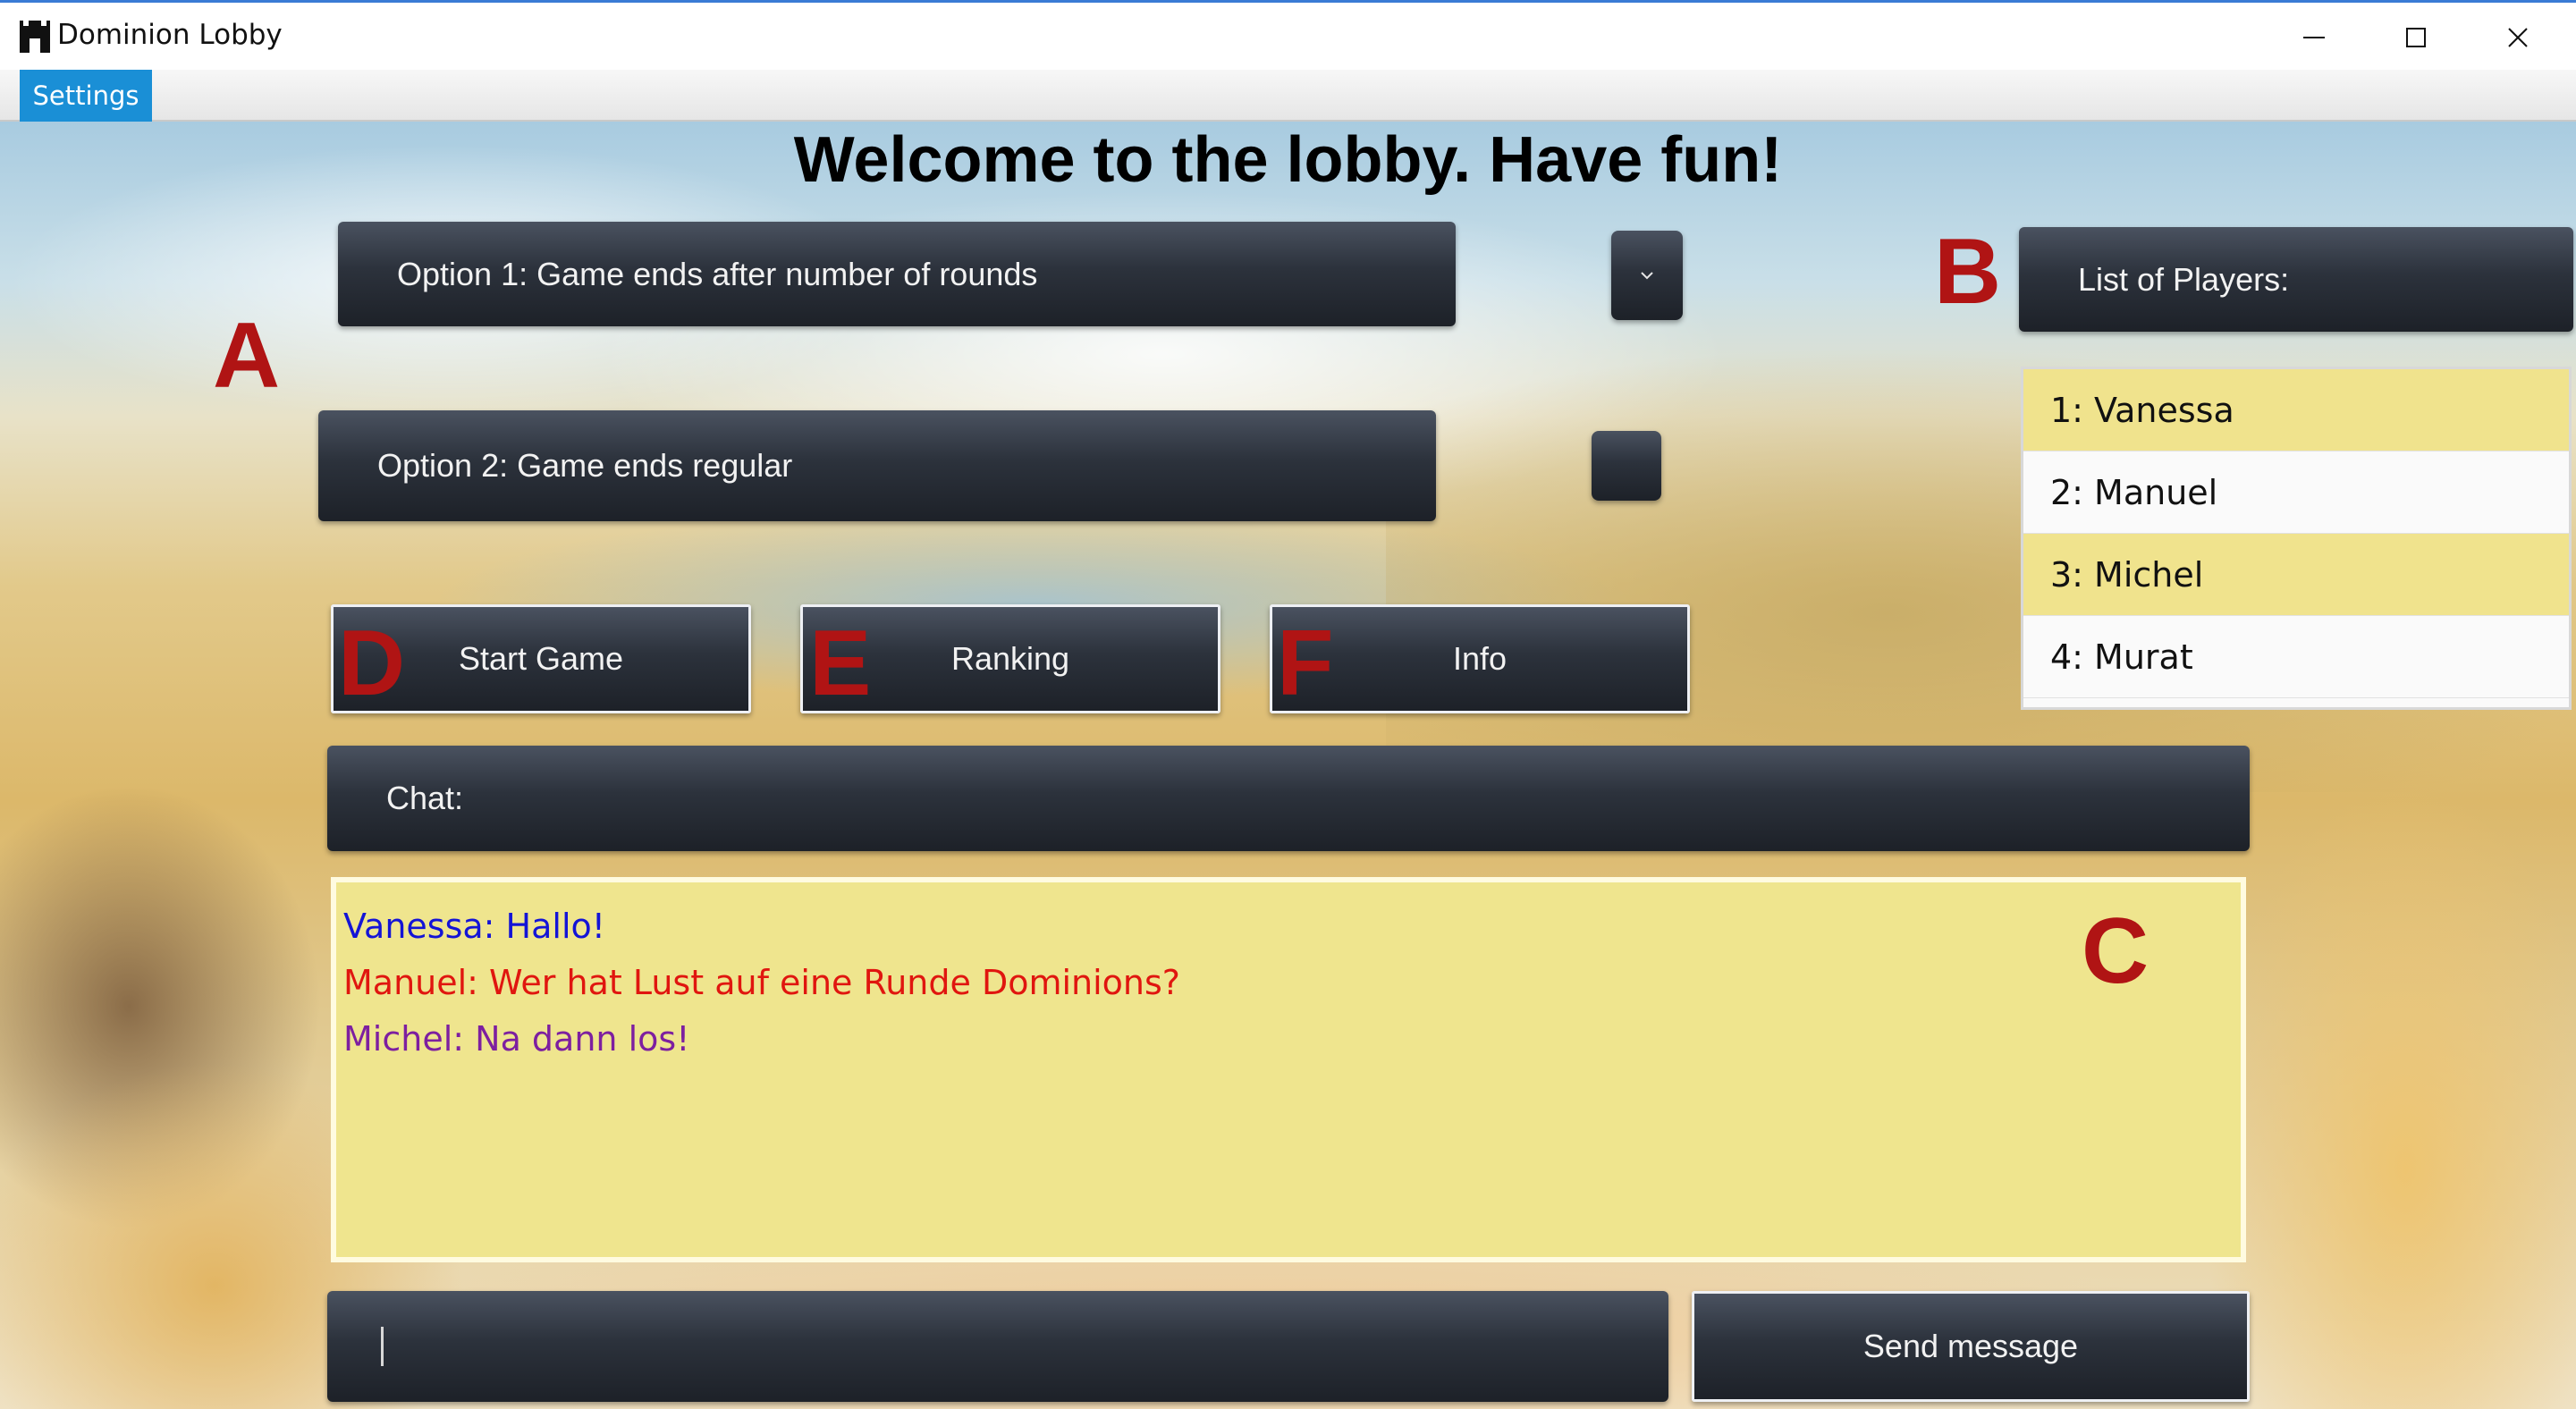  What do you see at coordinates (2134, 492) in the screenshot?
I see `player-label: 2: Manuel` at bounding box center [2134, 492].